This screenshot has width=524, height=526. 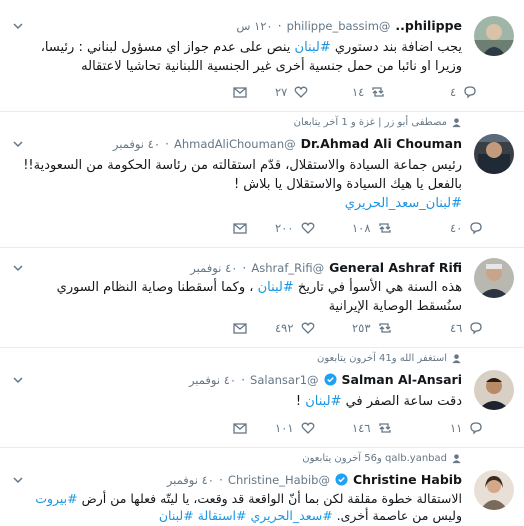 What do you see at coordinates (295, 328) in the screenshot?
I see `like-button: ٤٩٢` at bounding box center [295, 328].